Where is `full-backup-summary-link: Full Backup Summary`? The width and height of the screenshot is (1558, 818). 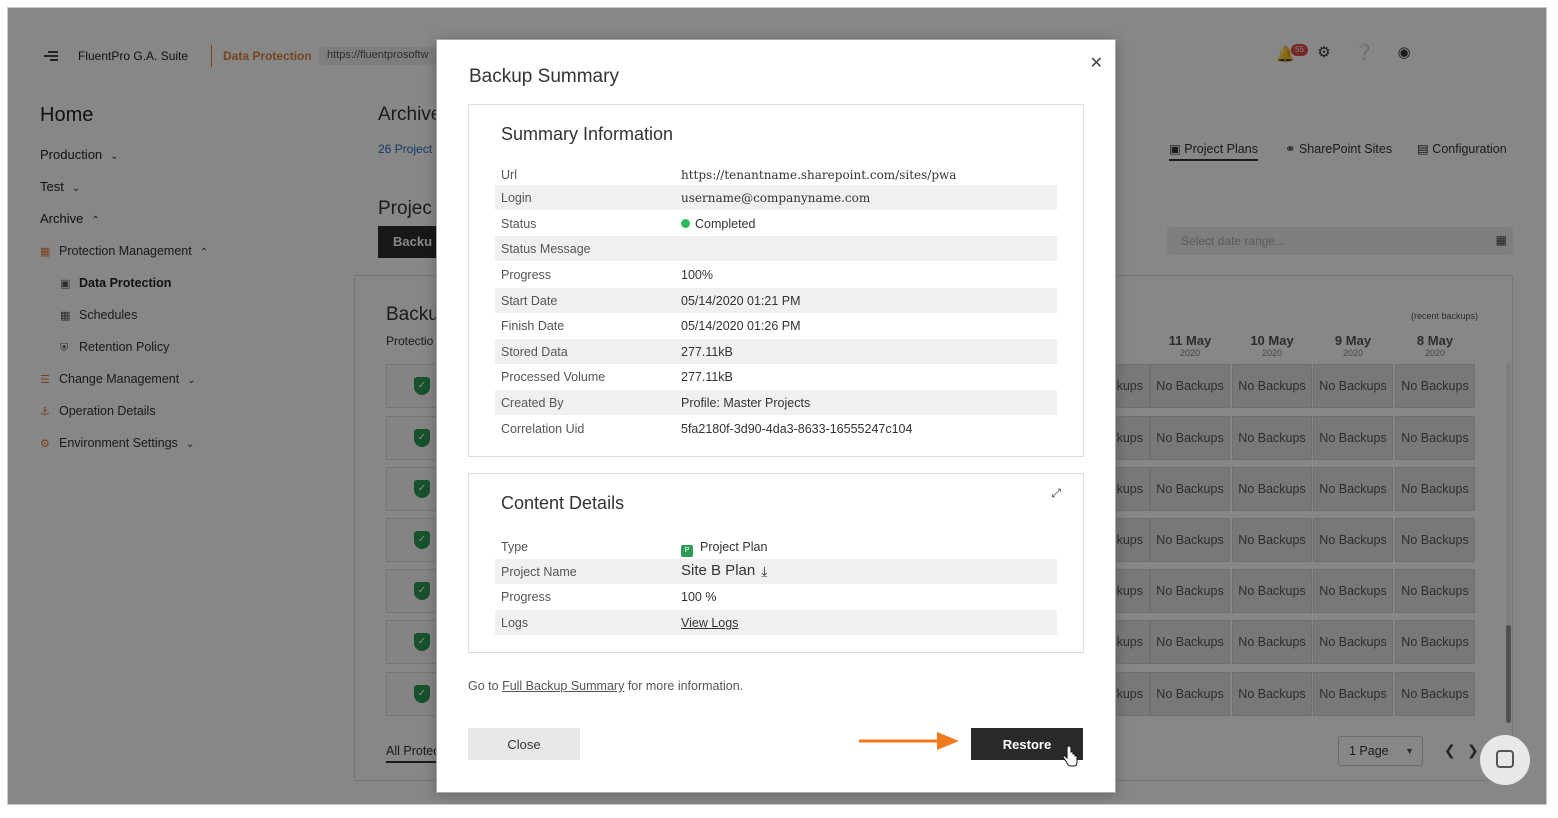
full-backup-summary-link: Full Backup Summary is located at coordinates (563, 686).